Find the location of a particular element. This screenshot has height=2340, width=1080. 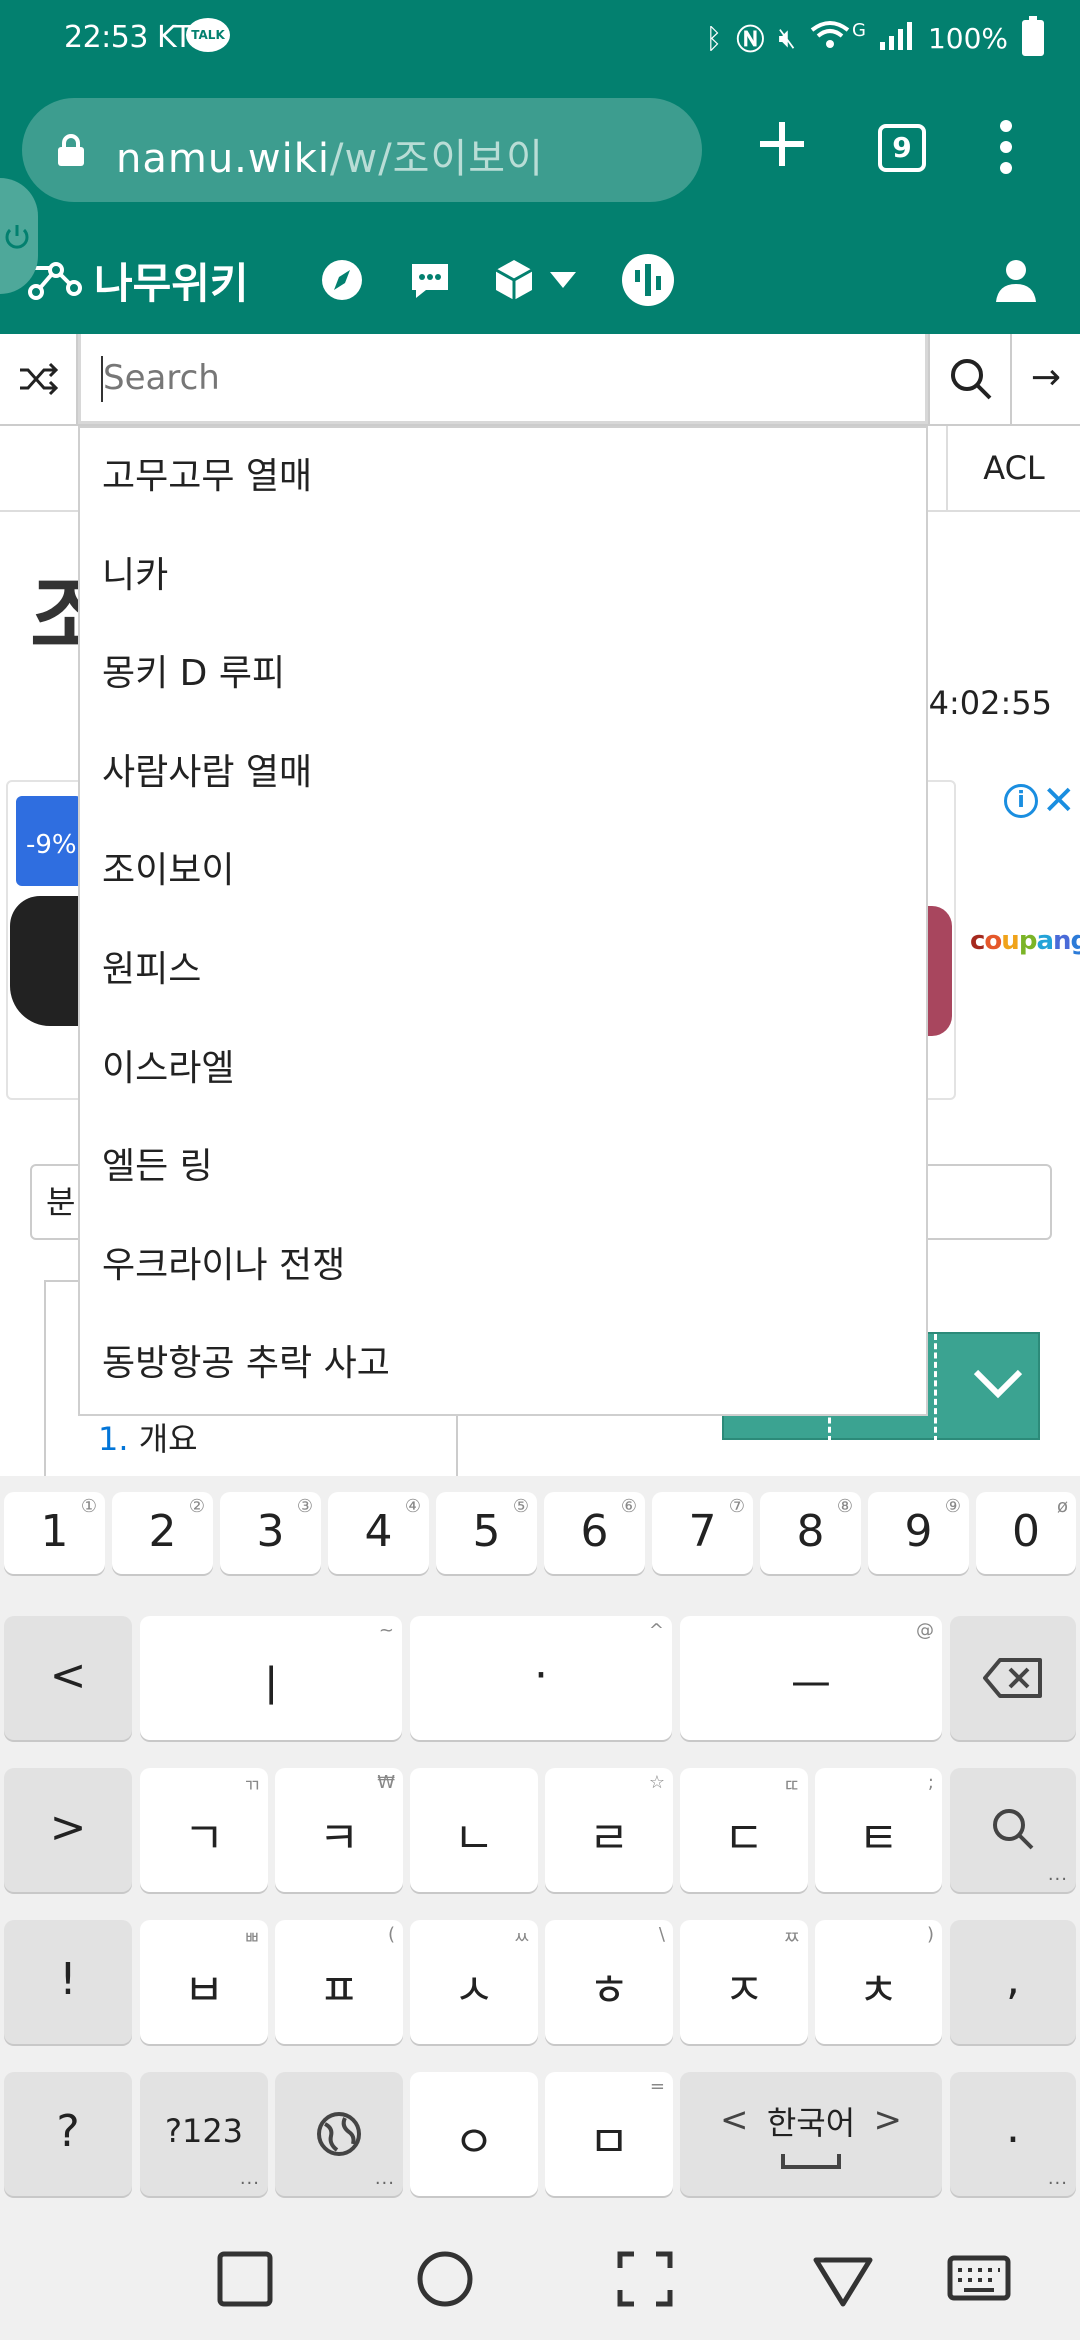

key-exclamation: ! is located at coordinates (68, 1982).